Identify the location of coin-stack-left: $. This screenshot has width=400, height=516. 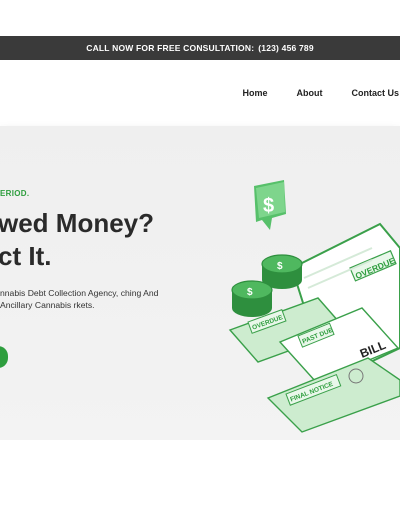
(252, 298).